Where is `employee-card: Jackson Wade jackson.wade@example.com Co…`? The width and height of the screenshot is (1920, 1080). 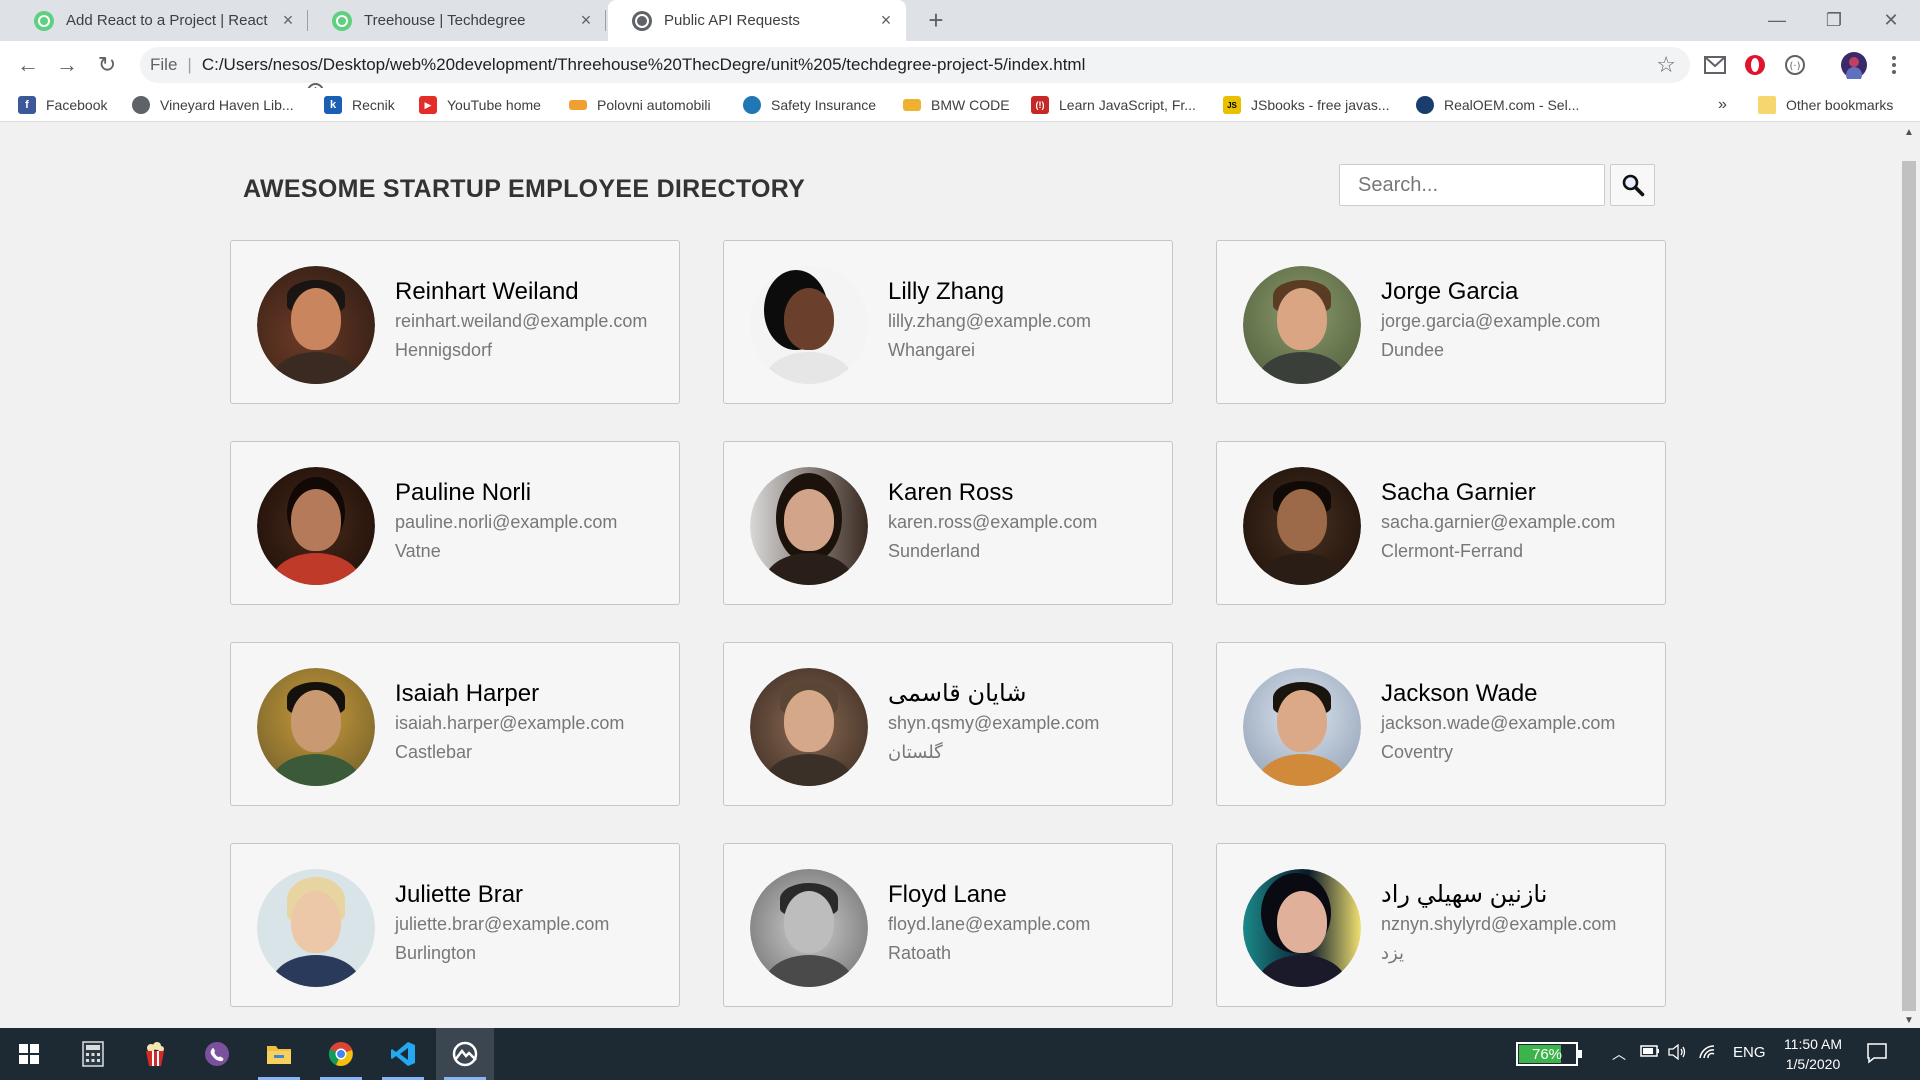 employee-card: Jackson Wade jackson.wade@example.com Co… is located at coordinates (1441, 724).